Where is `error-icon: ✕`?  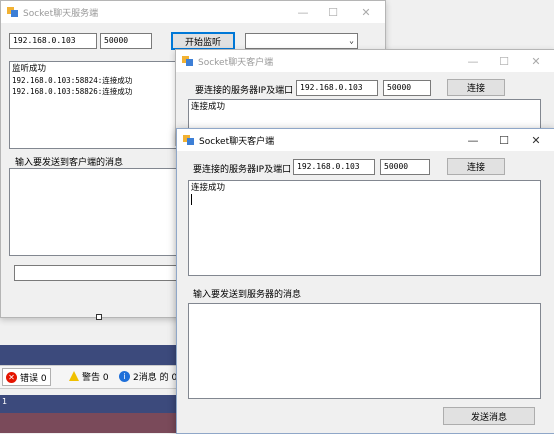 error-icon: ✕ is located at coordinates (11, 377).